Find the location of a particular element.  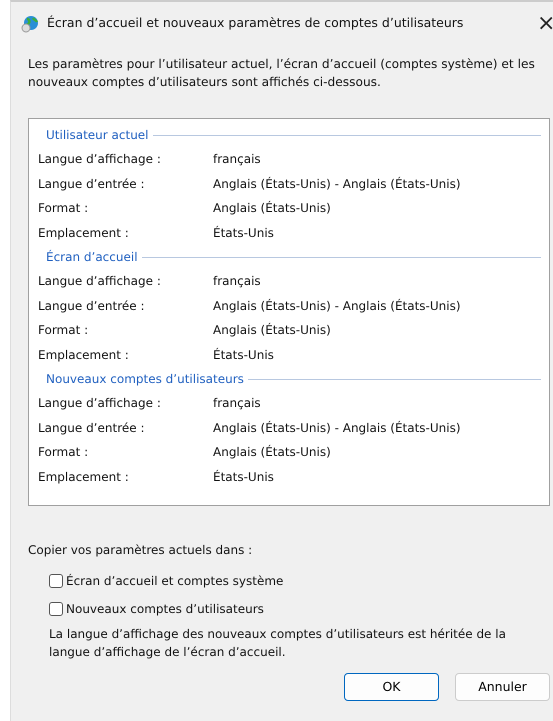

cancel-button: Annuler is located at coordinates (502, 687).